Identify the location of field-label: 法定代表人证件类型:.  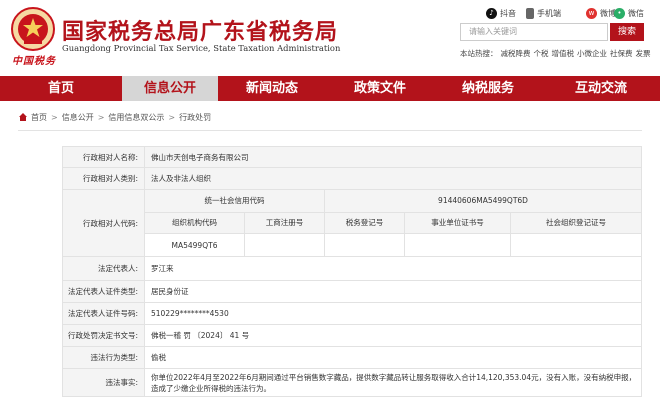
(104, 291).